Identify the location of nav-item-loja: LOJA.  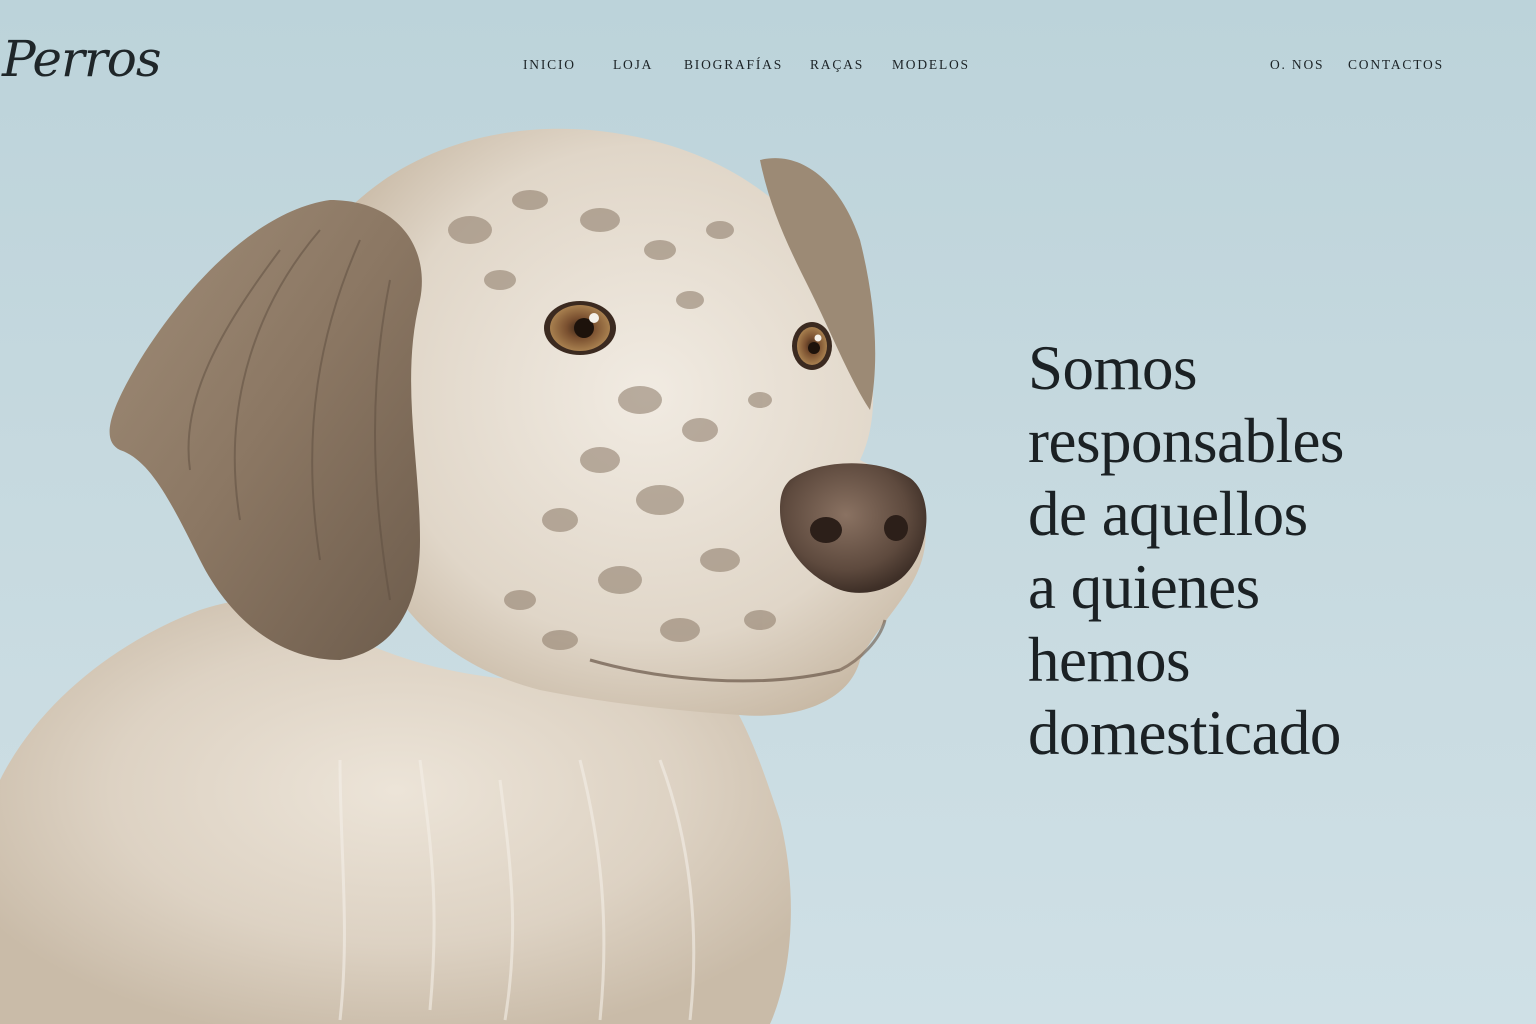
(633, 65).